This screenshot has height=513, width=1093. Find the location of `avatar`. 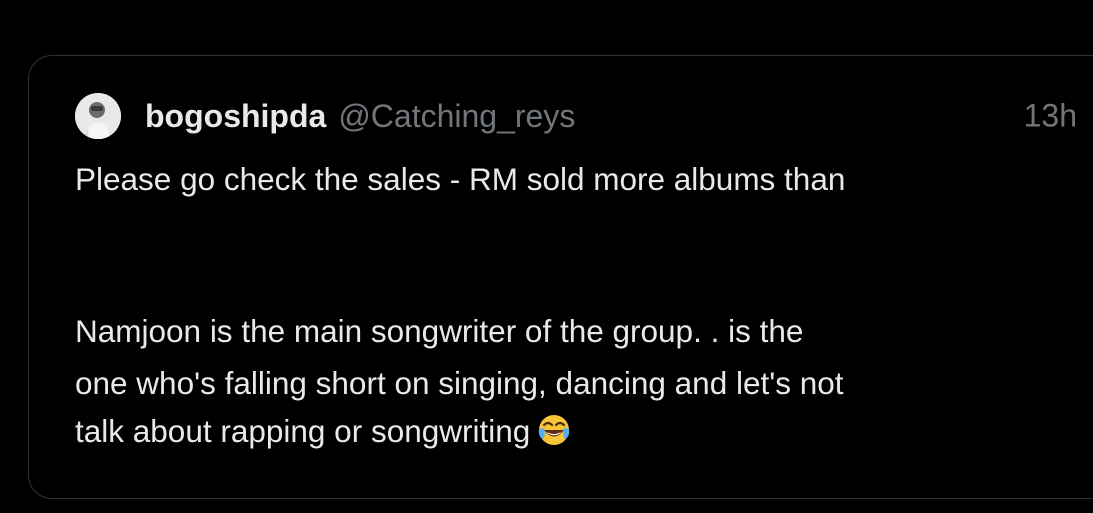

avatar is located at coordinates (98, 116).